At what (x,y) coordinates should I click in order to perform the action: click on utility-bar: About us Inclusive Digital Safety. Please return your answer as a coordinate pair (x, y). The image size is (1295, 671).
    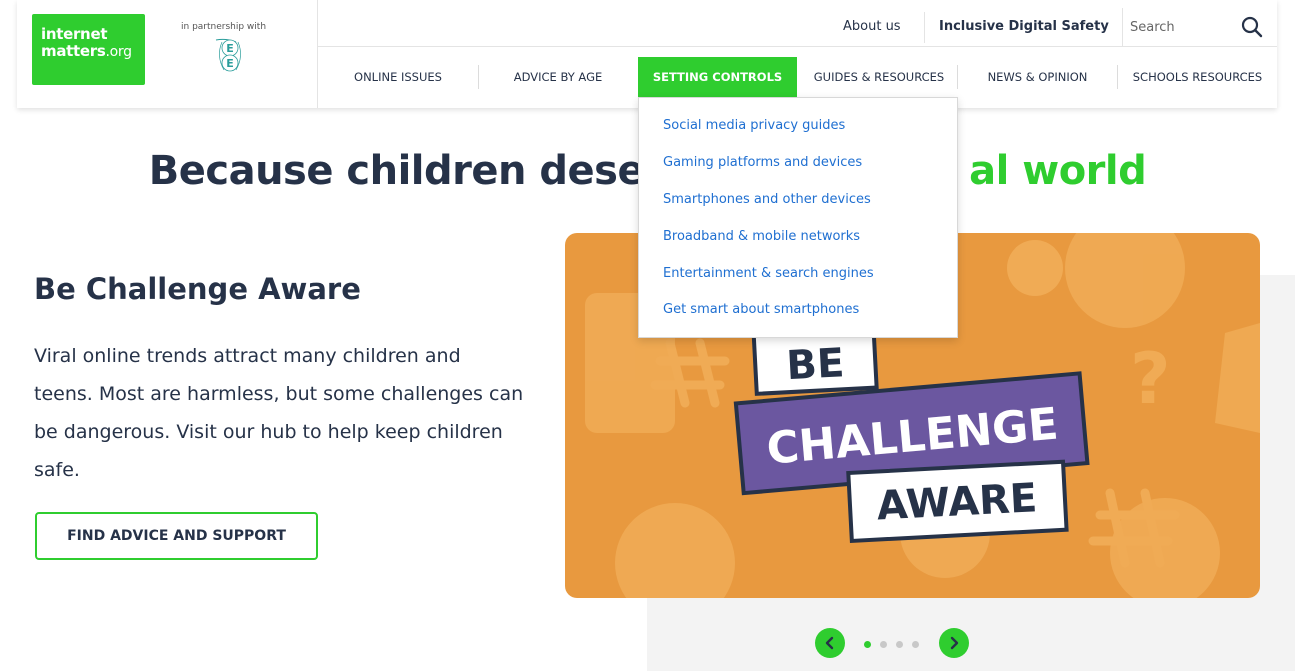
    Looking at the image, I should click on (797, 23).